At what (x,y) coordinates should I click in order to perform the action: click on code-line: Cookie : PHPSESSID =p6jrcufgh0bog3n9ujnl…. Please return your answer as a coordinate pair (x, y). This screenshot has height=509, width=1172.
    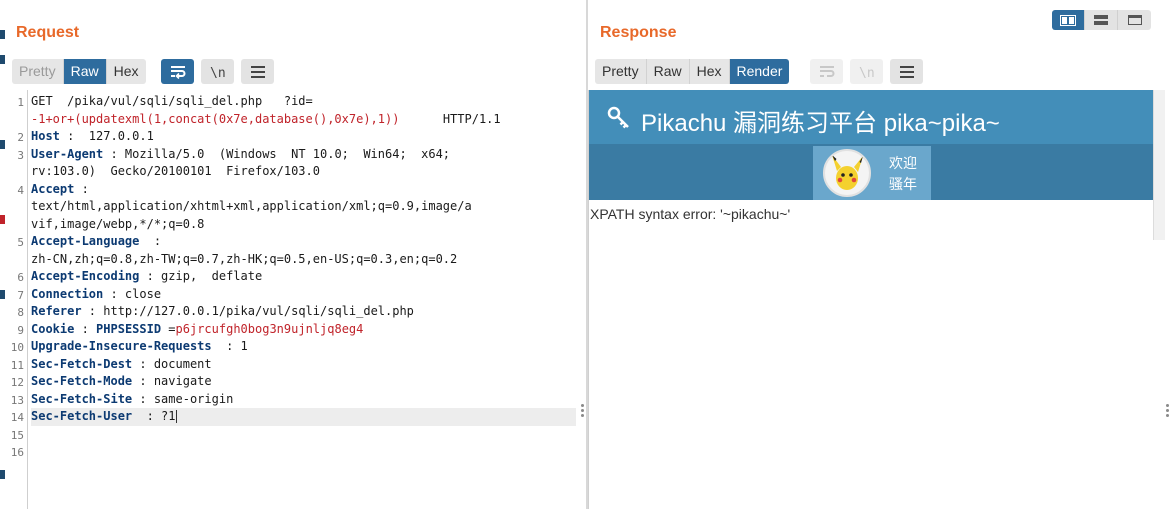
    Looking at the image, I should click on (303, 330).